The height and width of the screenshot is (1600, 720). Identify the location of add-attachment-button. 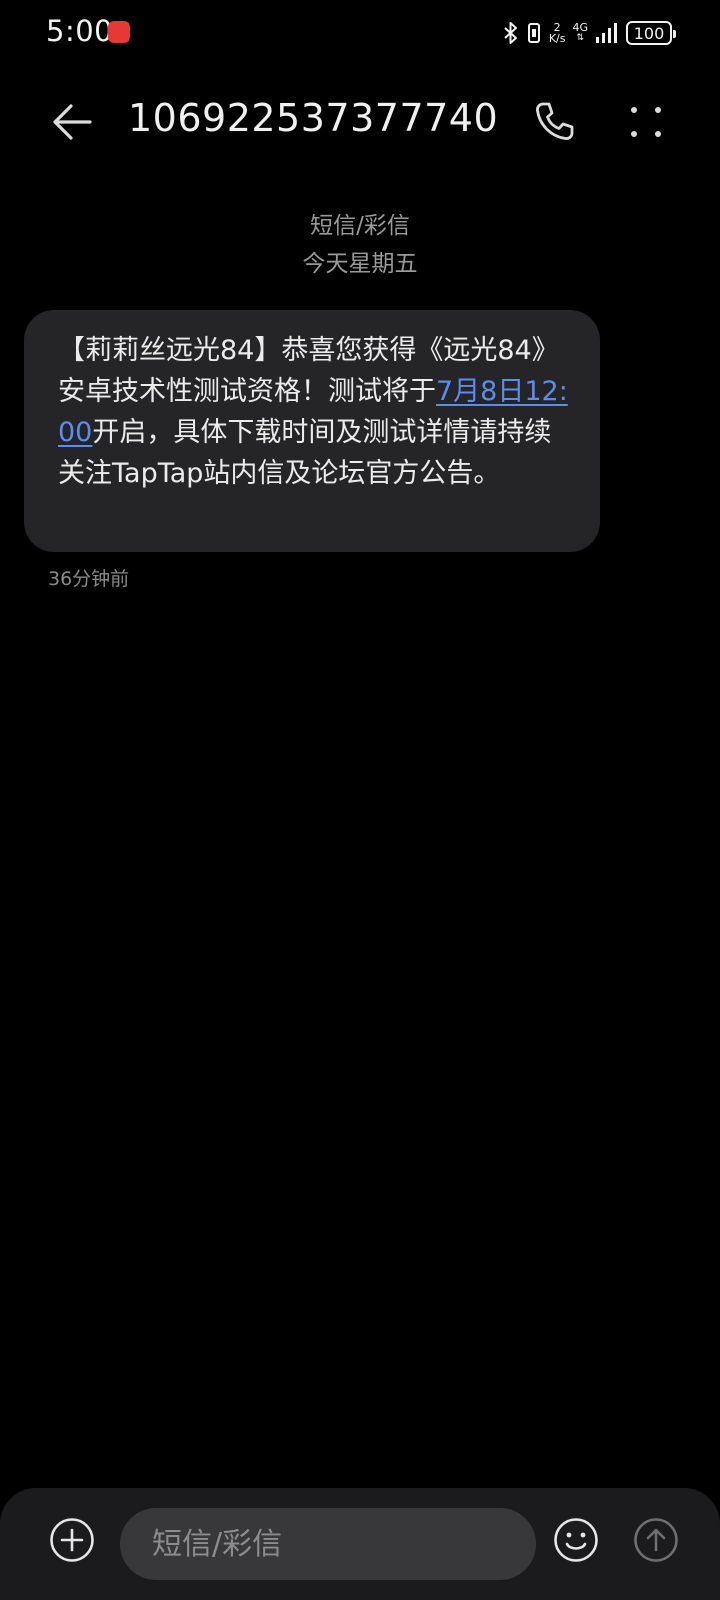
(72, 1540).